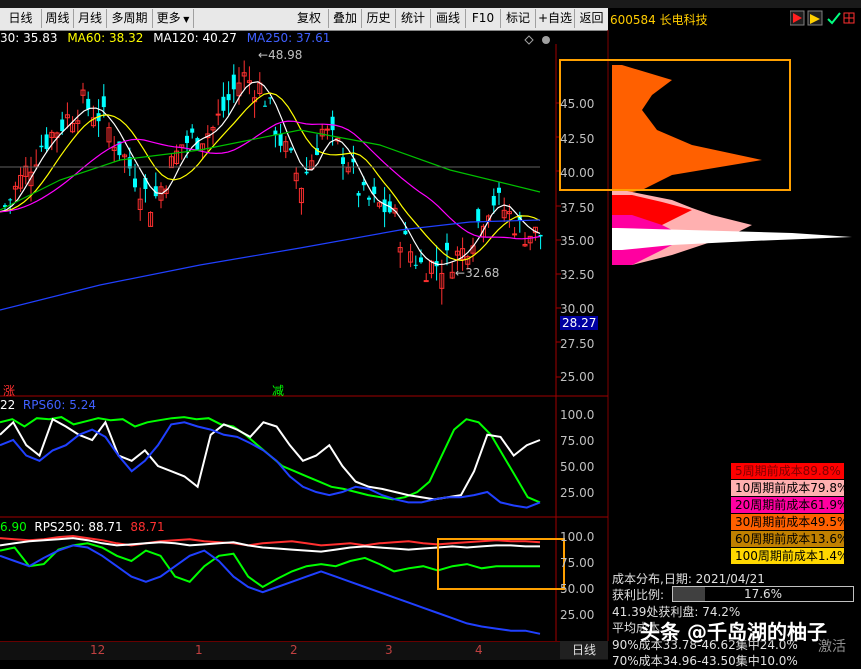 The height and width of the screenshot is (669, 861). What do you see at coordinates (688, 579) in the screenshot?
I see `cost-date-line: 成本分布,日期: 2021/04/21` at bounding box center [688, 579].